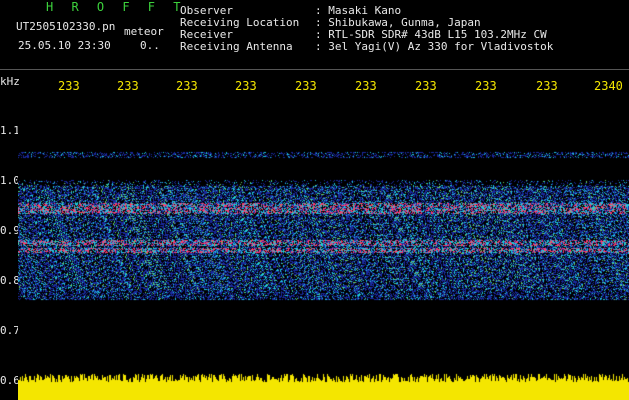 The height and width of the screenshot is (400, 629). What do you see at coordinates (10, 330) in the screenshot?
I see `y-tick-label: 0.7` at bounding box center [10, 330].